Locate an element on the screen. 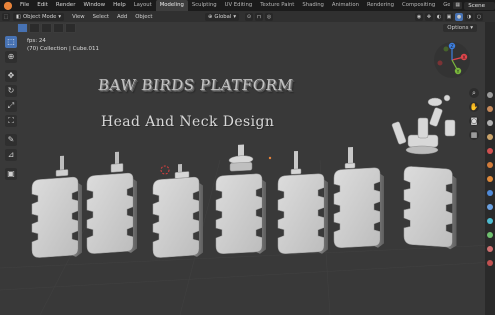 Image resolution: width=495 pixels, height=315 pixels. hand-icon: ✋ is located at coordinates (474, 107).